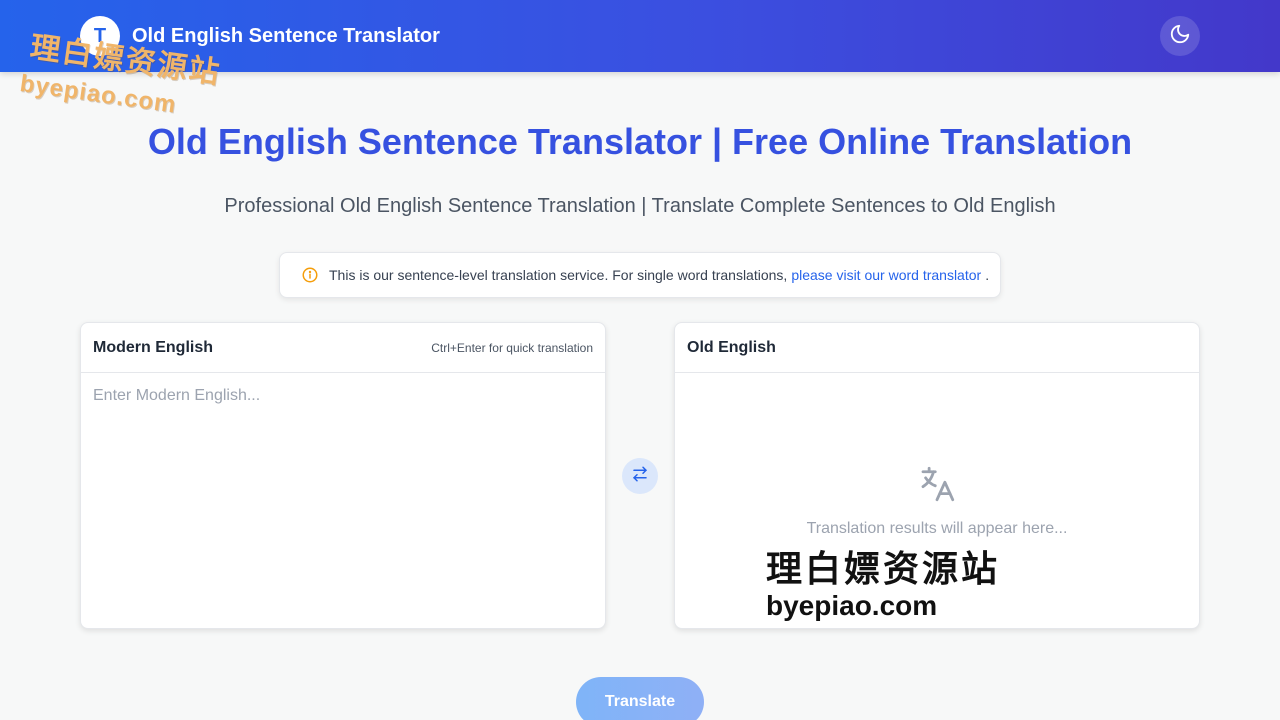 The height and width of the screenshot is (720, 1280). Describe the element at coordinates (640, 698) in the screenshot. I see `translate-button: Translate` at that location.